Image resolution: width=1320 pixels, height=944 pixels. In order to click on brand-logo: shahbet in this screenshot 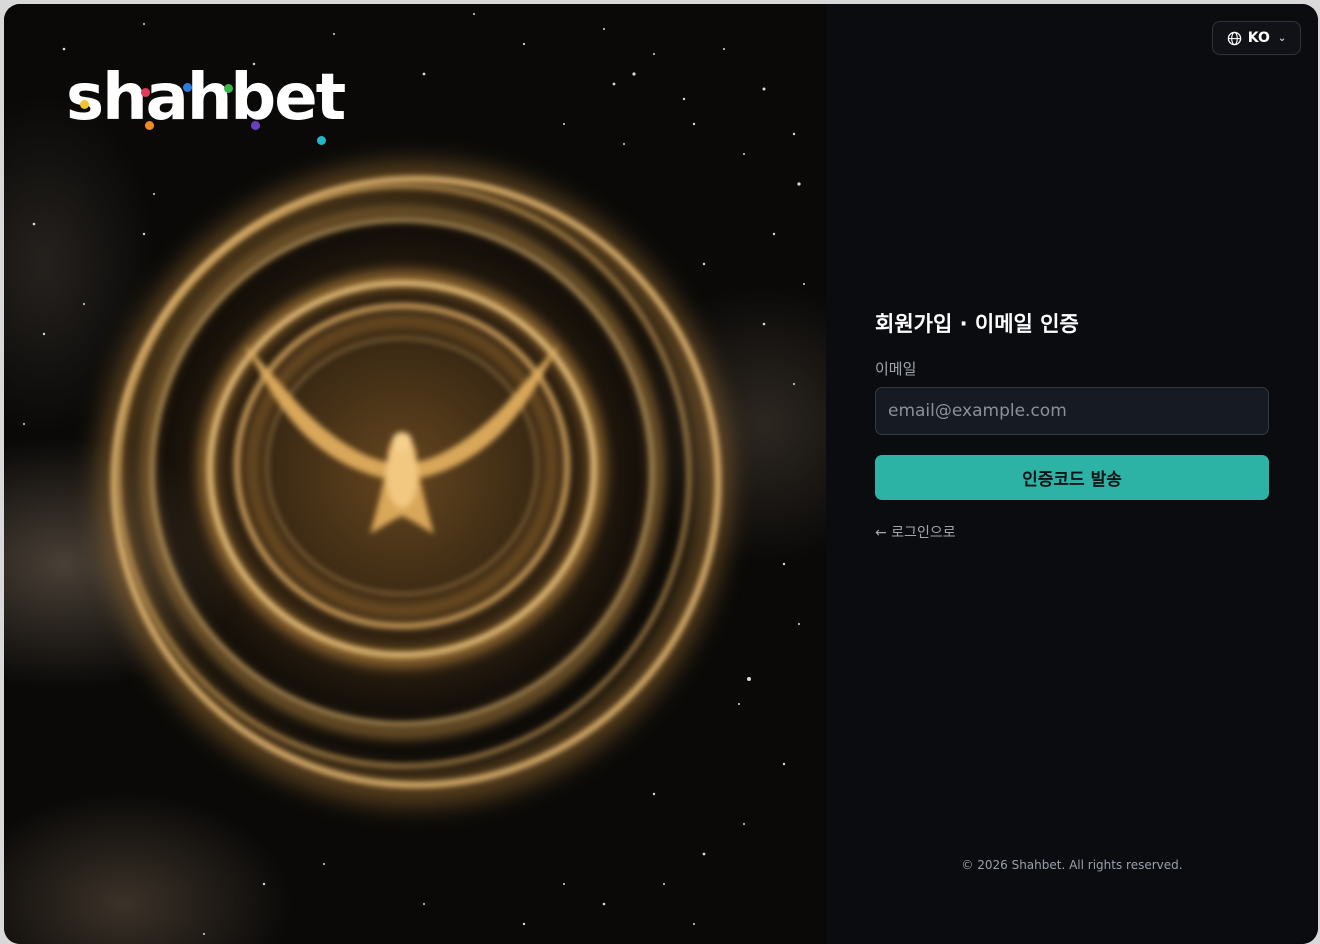, I will do `click(206, 98)`.